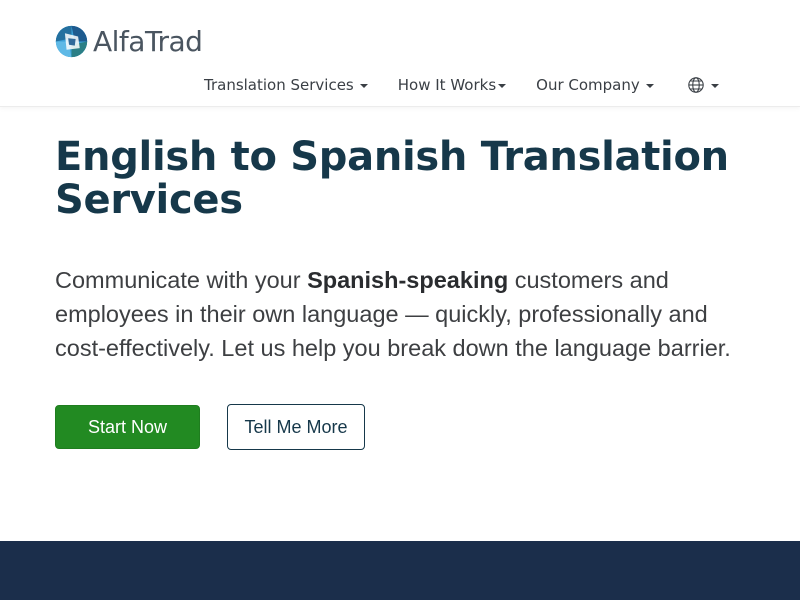  I want to click on footer-band, so click(400, 570).